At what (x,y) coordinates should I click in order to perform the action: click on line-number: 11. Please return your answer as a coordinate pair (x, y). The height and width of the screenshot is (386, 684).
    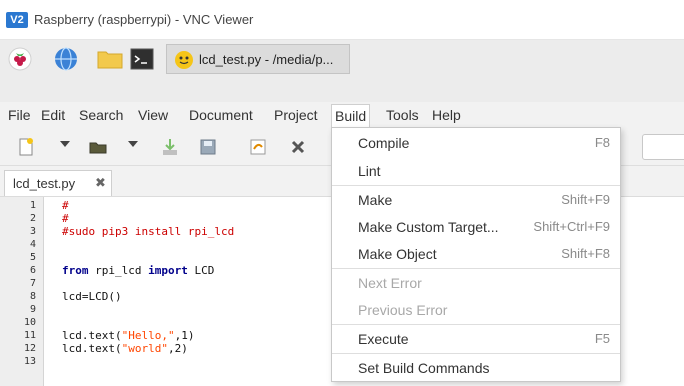
    Looking at the image, I should click on (29, 335).